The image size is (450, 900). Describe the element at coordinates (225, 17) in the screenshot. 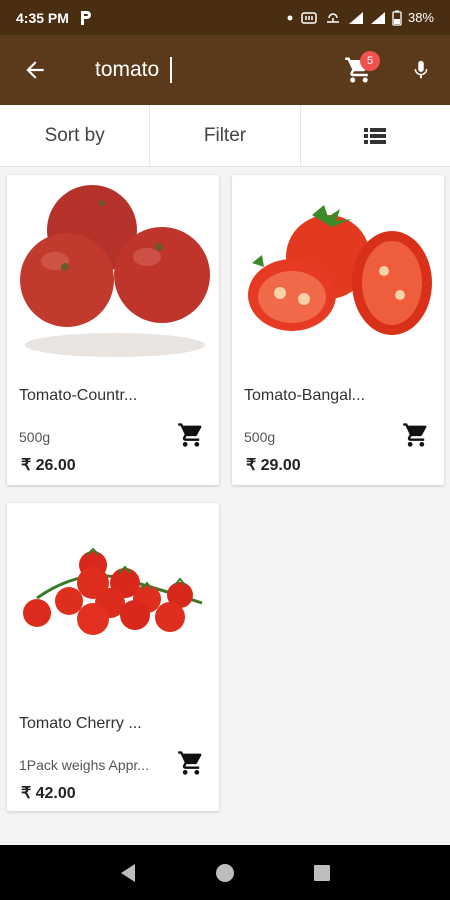

I see `status-bar: 4:35 PM 38%` at that location.